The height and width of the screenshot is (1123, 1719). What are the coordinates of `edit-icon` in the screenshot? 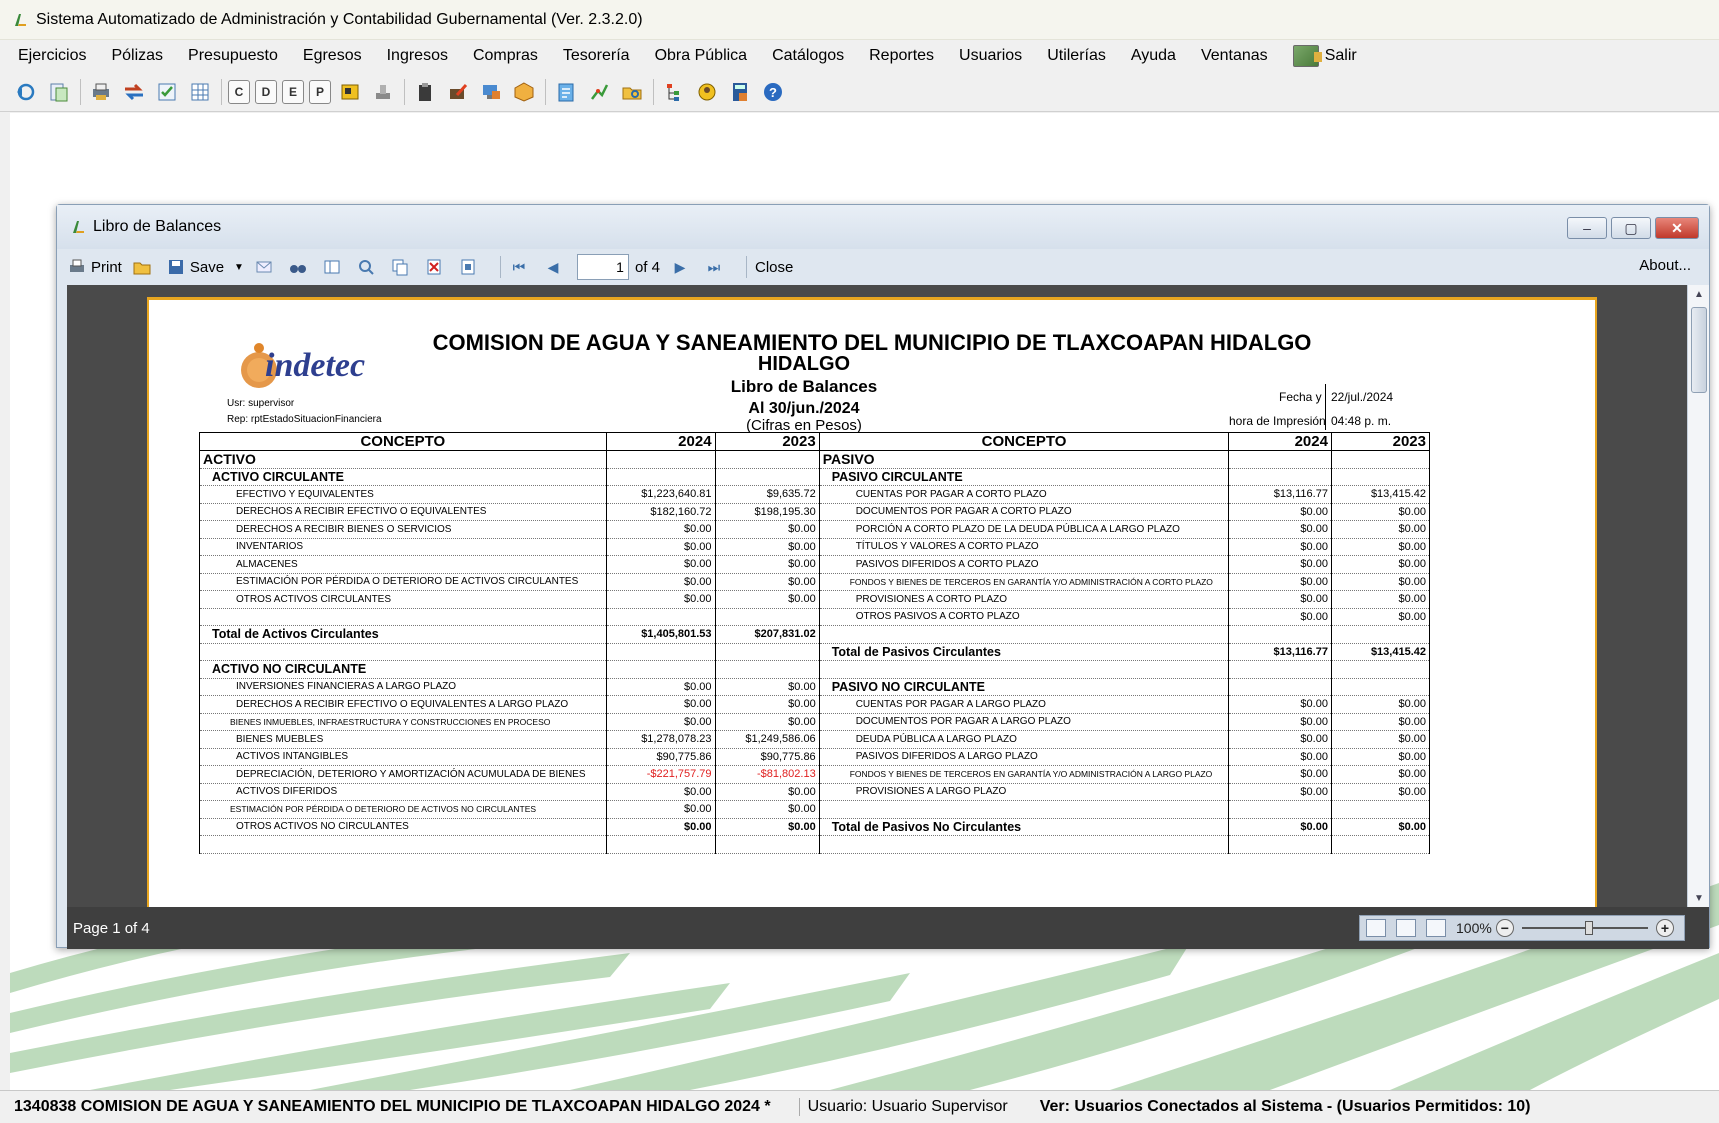 It's located at (458, 92).